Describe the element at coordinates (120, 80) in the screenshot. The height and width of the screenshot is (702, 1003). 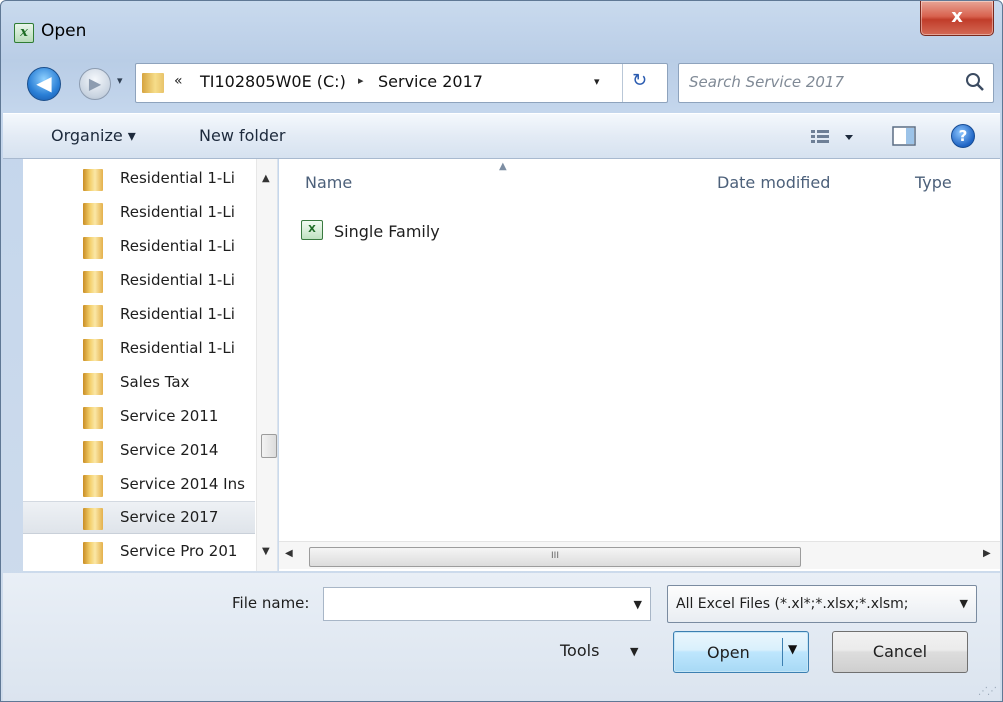
I see `recent-locations-dropdown: ▾` at that location.